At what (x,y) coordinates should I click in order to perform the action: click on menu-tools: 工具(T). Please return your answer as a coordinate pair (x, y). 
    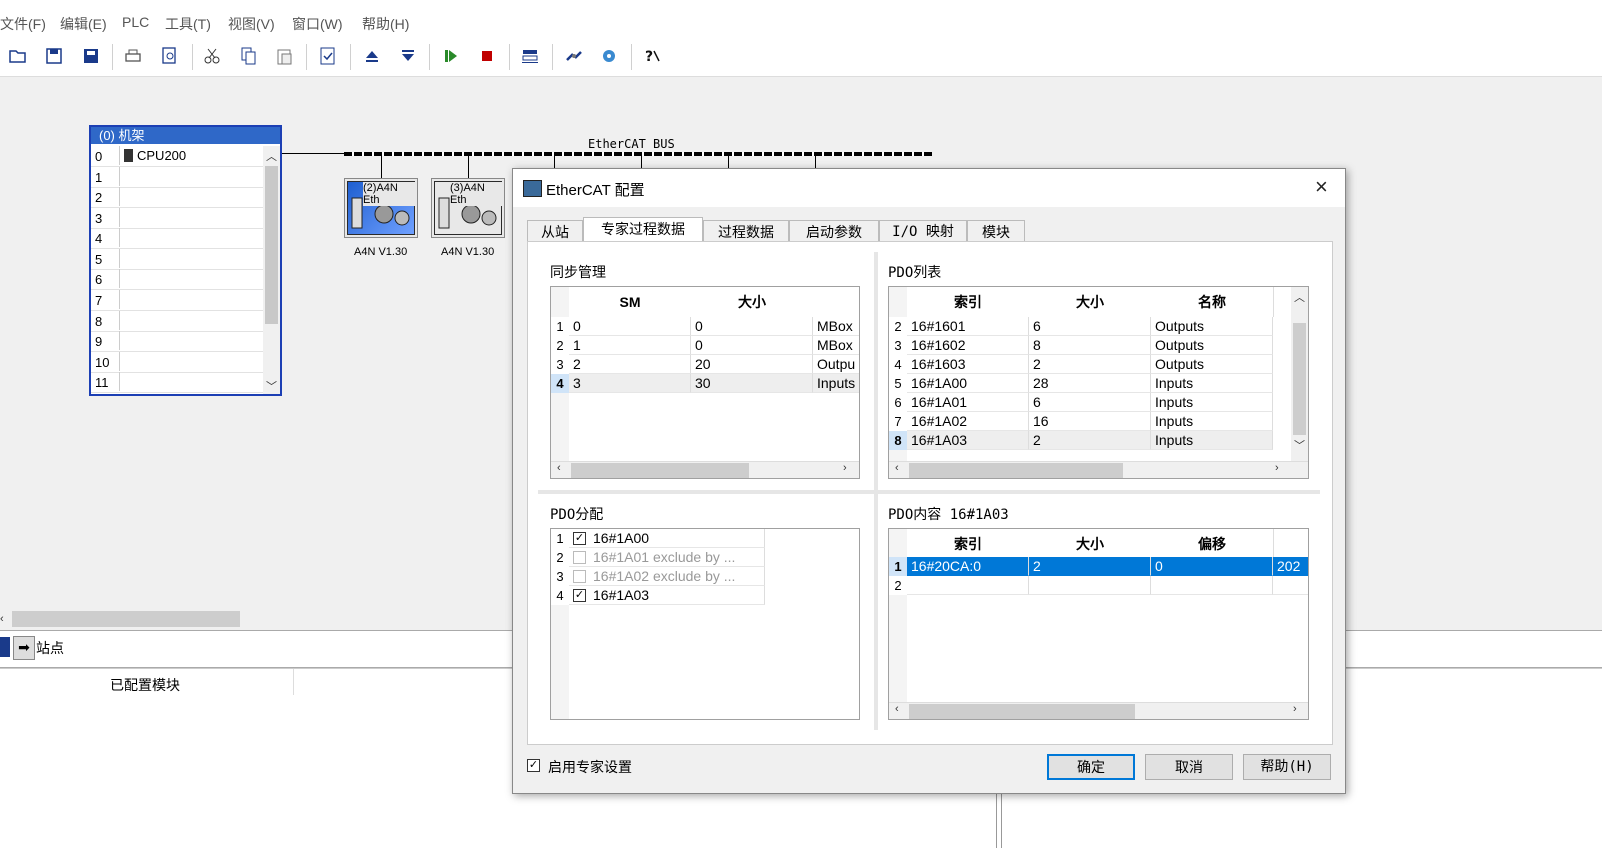
    Looking at the image, I should click on (188, 24).